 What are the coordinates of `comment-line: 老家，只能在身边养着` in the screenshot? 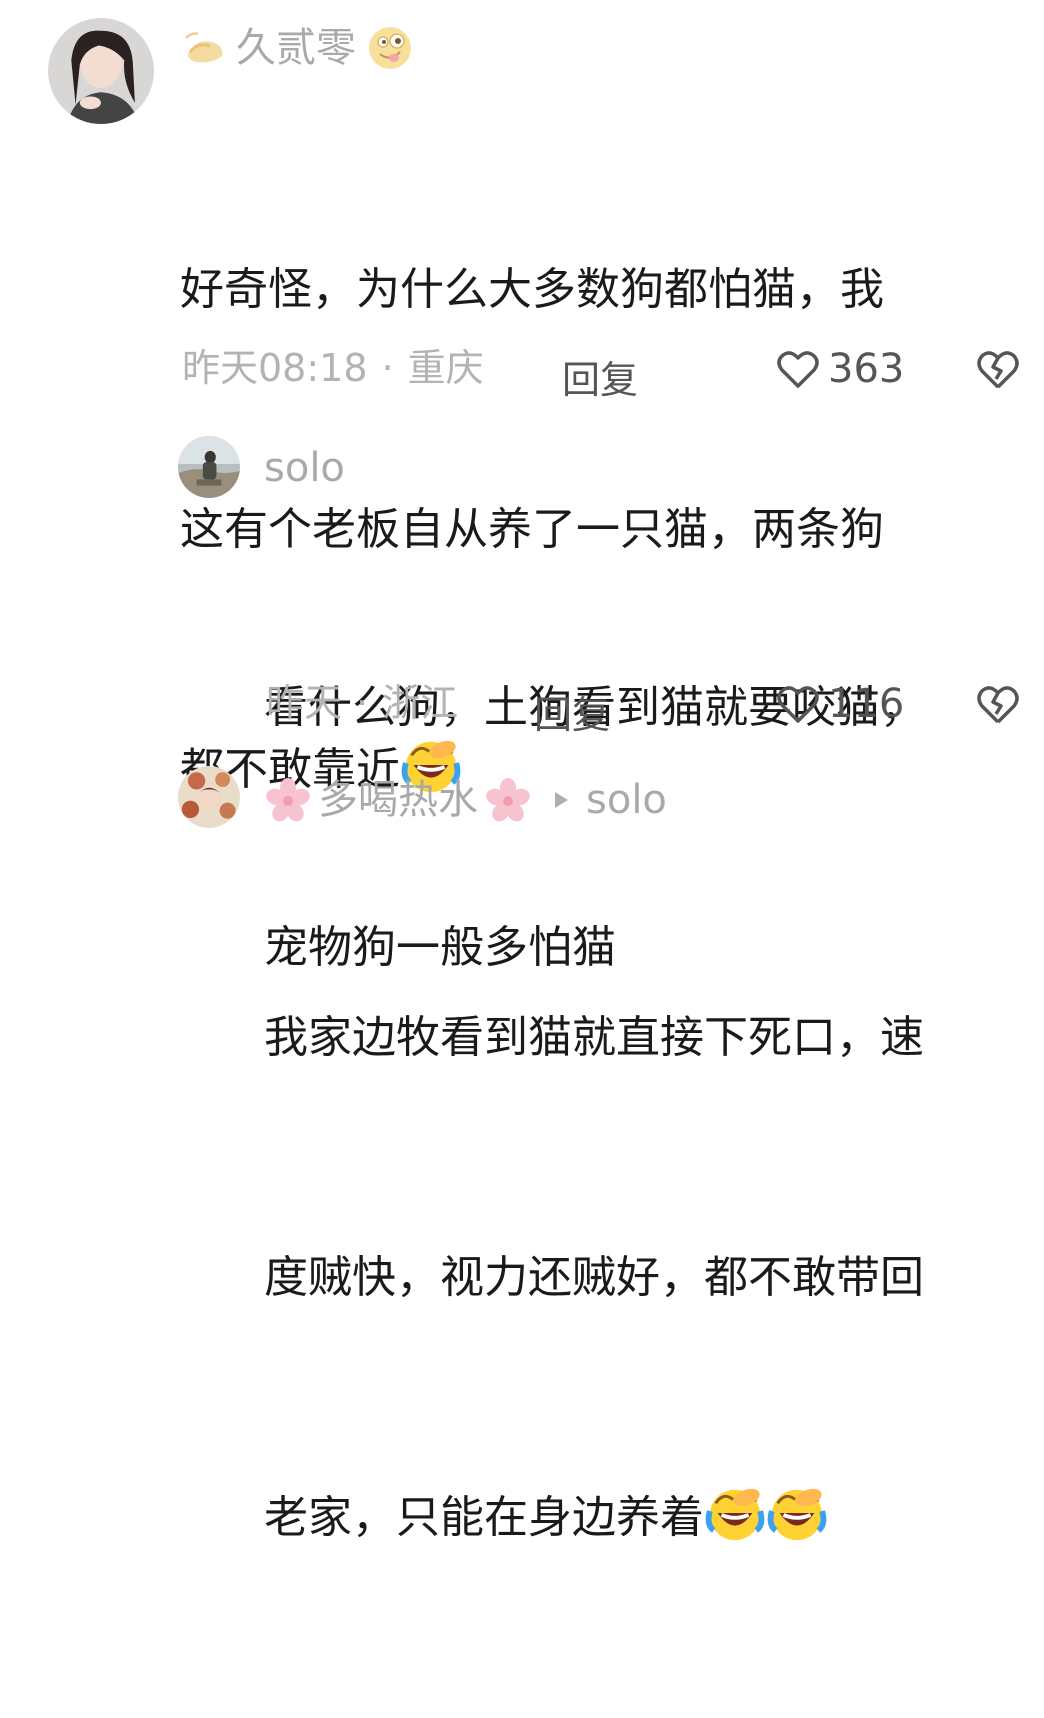 It's located at (484, 1517).